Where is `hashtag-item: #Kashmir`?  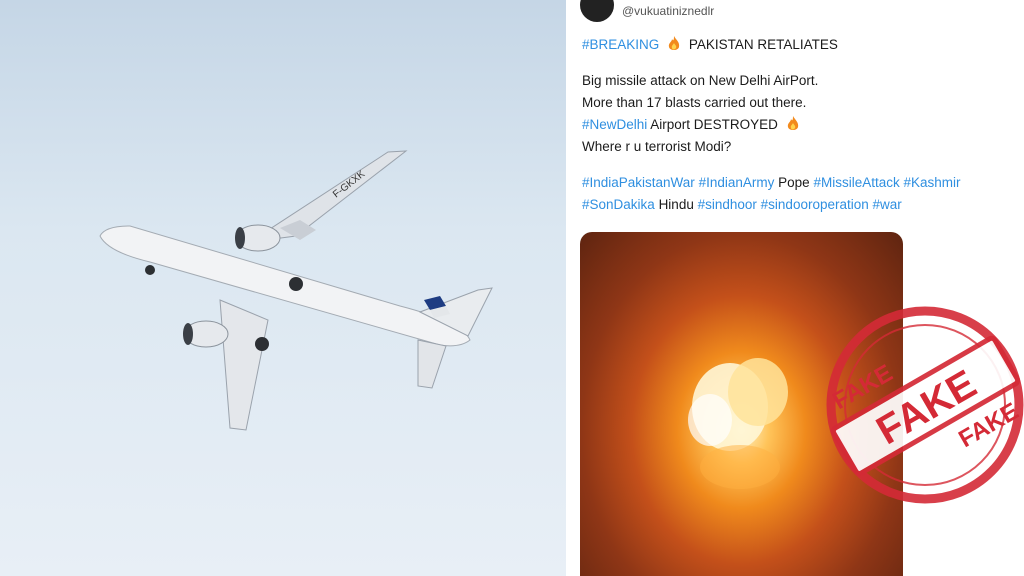
hashtag-item: #Kashmir is located at coordinates (931, 182).